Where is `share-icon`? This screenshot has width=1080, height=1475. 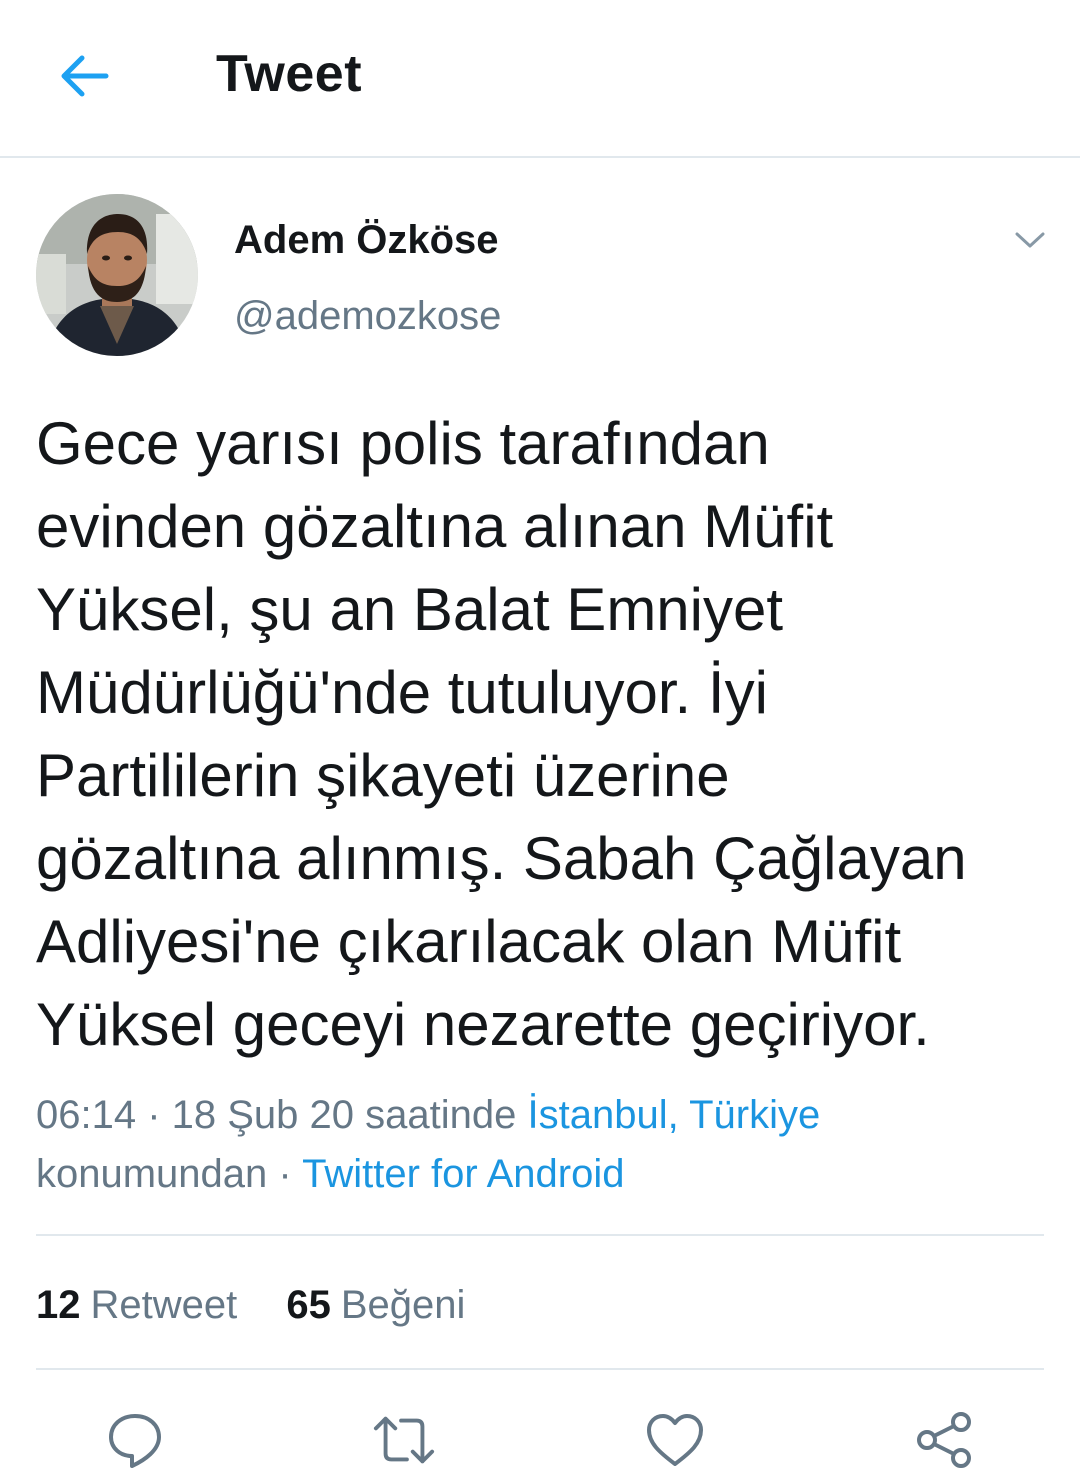
share-icon is located at coordinates (944, 1440).